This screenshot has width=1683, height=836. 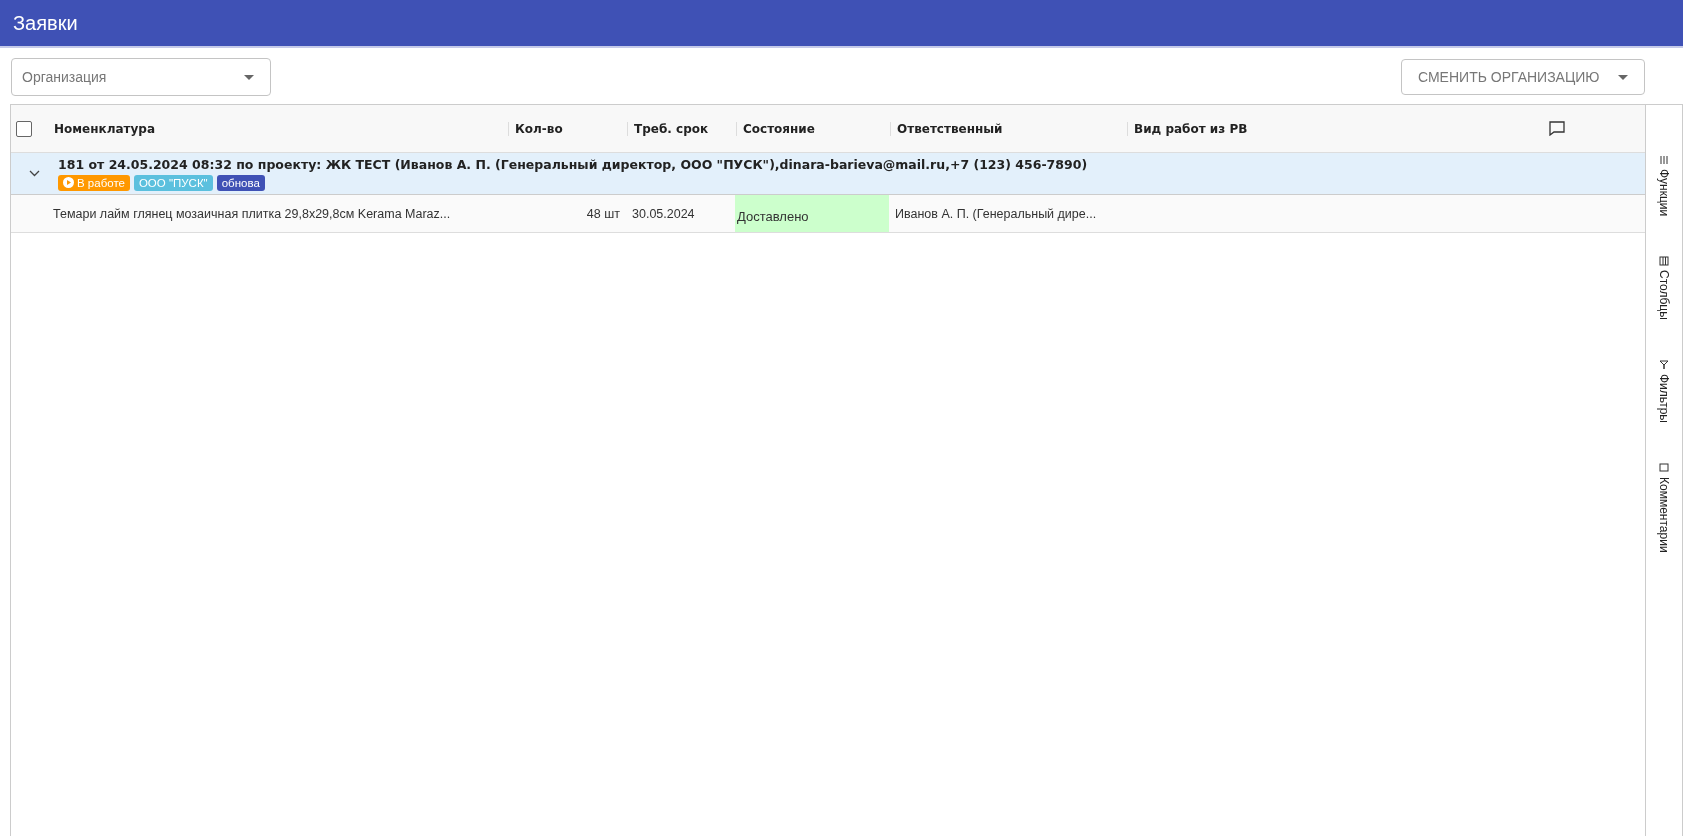 I want to click on table-cell-text: 48 шт, so click(x=603, y=214).